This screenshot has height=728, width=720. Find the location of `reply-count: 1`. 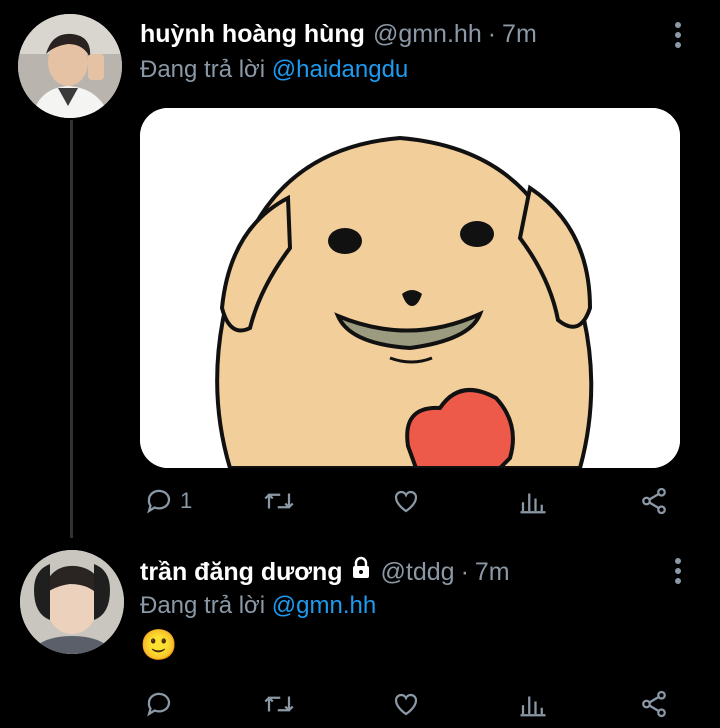

reply-count: 1 is located at coordinates (186, 500).